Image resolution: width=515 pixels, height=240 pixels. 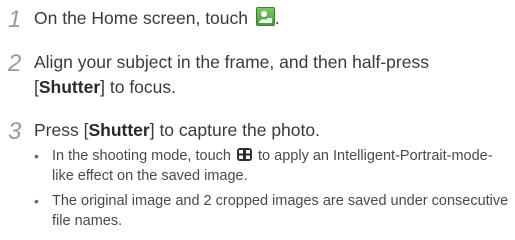 What do you see at coordinates (15, 63) in the screenshot?
I see `step-number: 2` at bounding box center [15, 63].